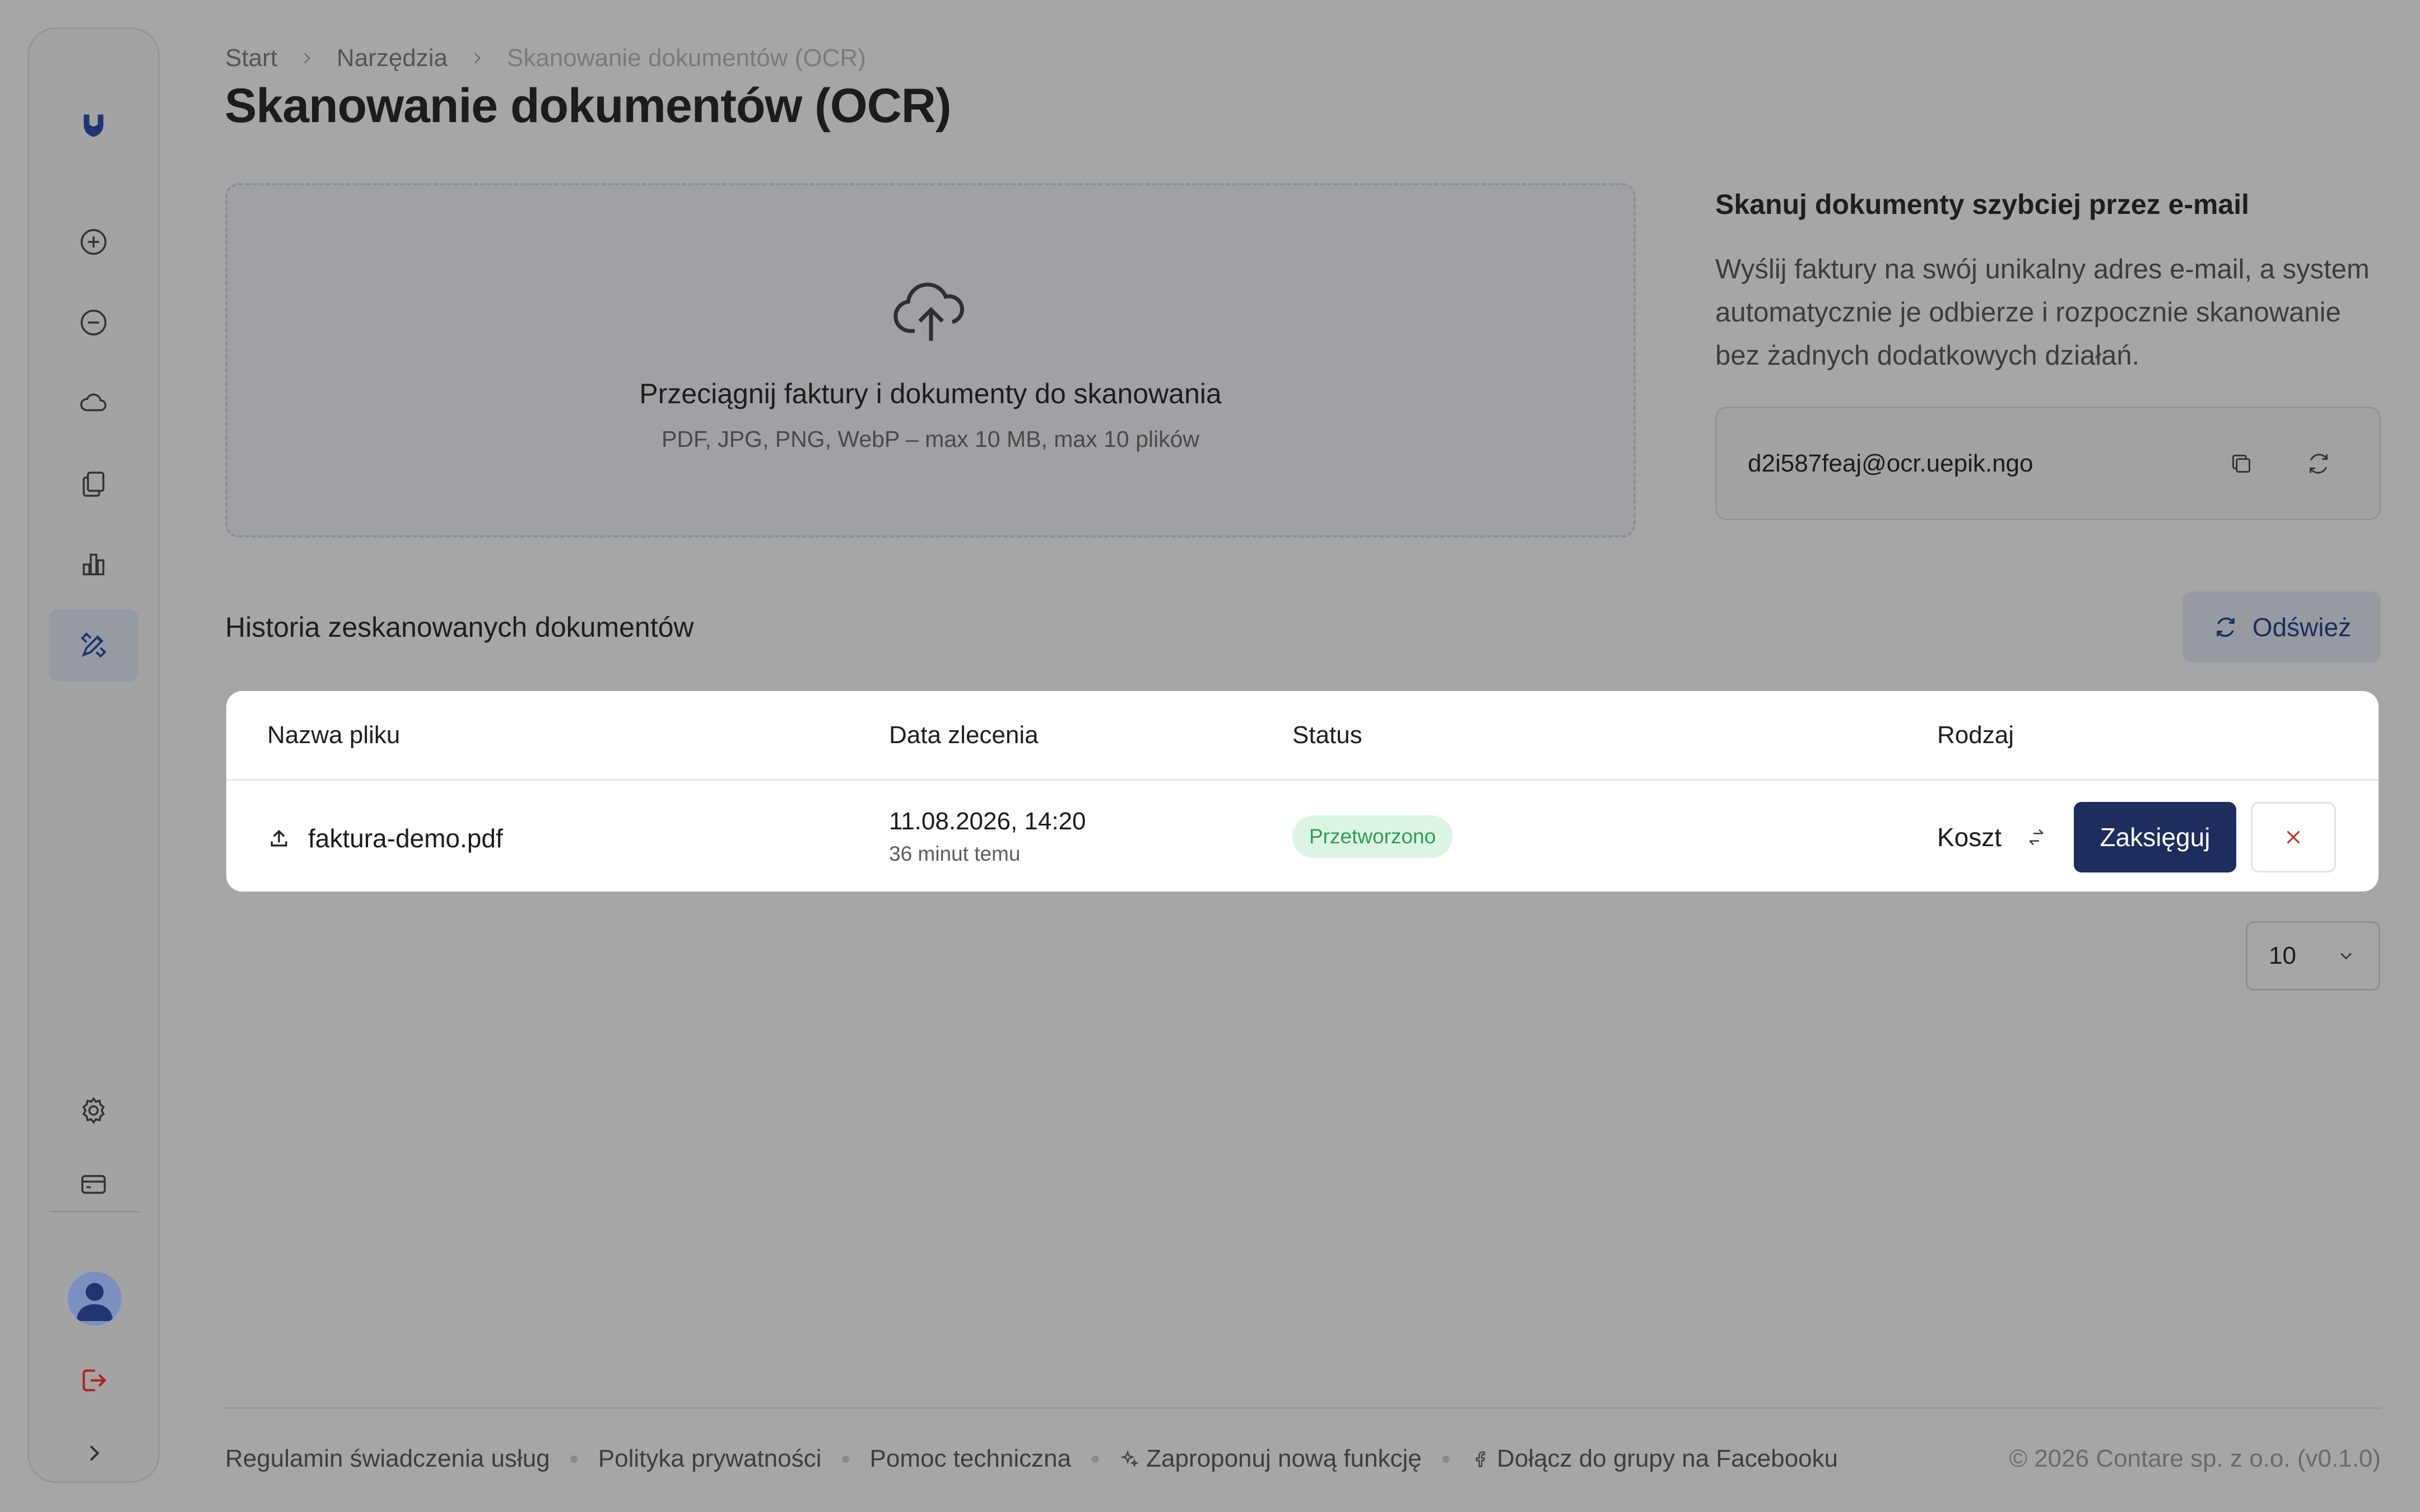 Image resolution: width=2420 pixels, height=1512 pixels. I want to click on gear-icon, so click(93, 1111).